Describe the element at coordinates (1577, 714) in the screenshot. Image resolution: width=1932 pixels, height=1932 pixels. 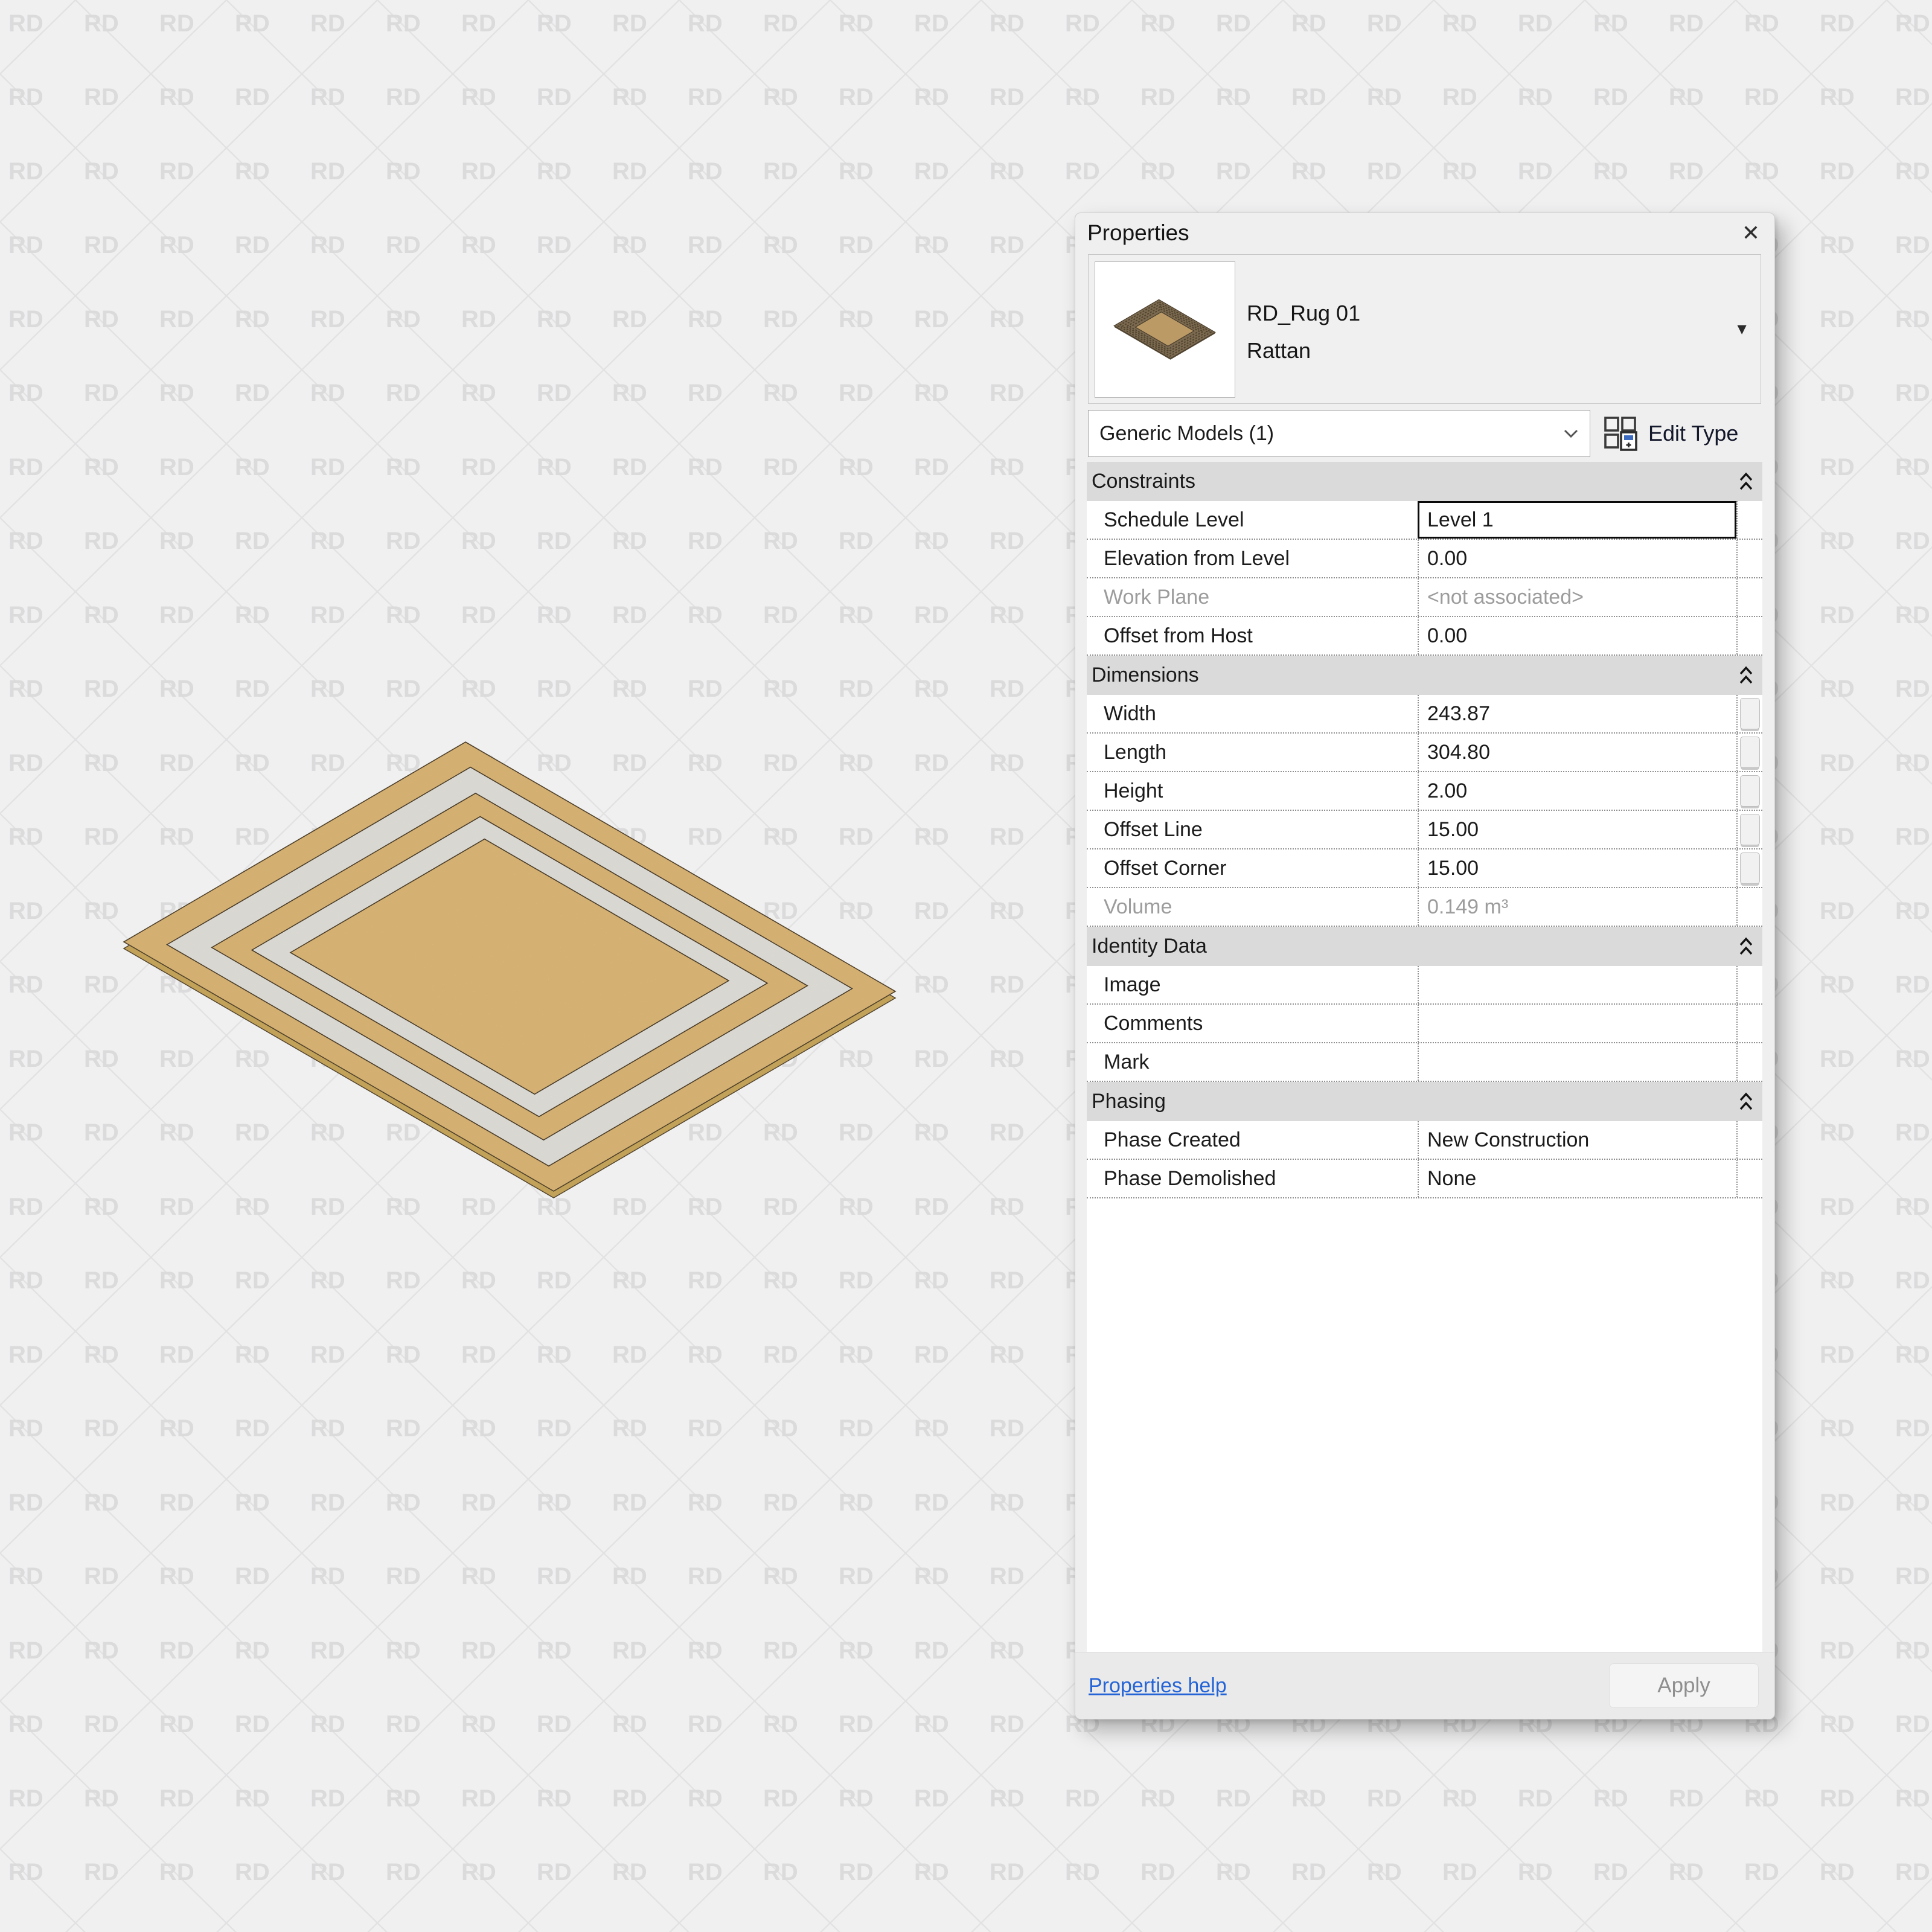
I see `property-value: 243.87` at that location.